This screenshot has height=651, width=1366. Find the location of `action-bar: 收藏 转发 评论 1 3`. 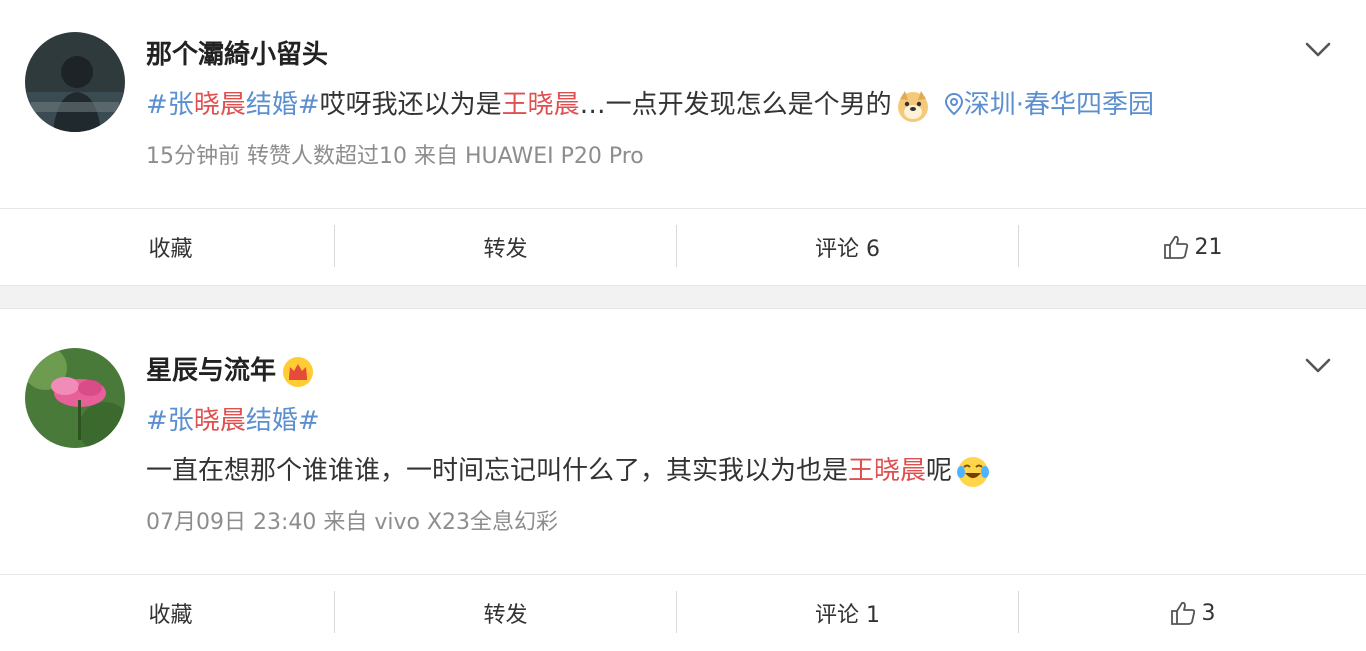

action-bar: 收藏 转发 评论 1 3 is located at coordinates (683, 612).